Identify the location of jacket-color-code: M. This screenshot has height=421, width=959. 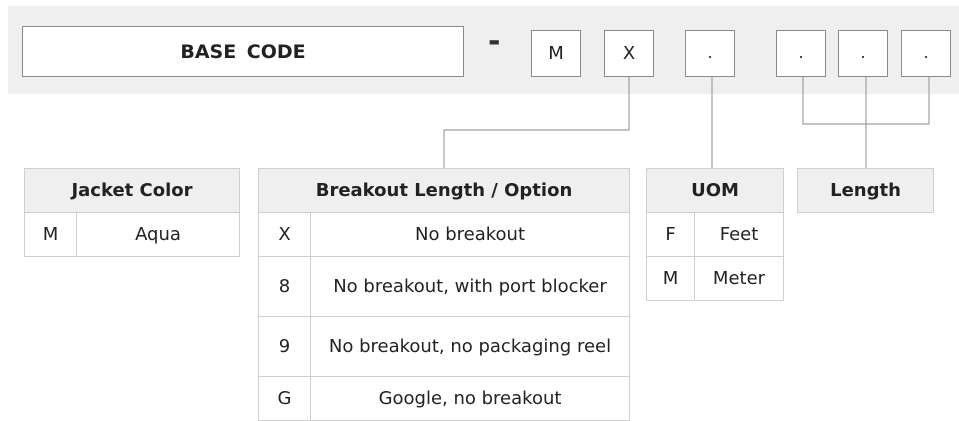
(50, 234).